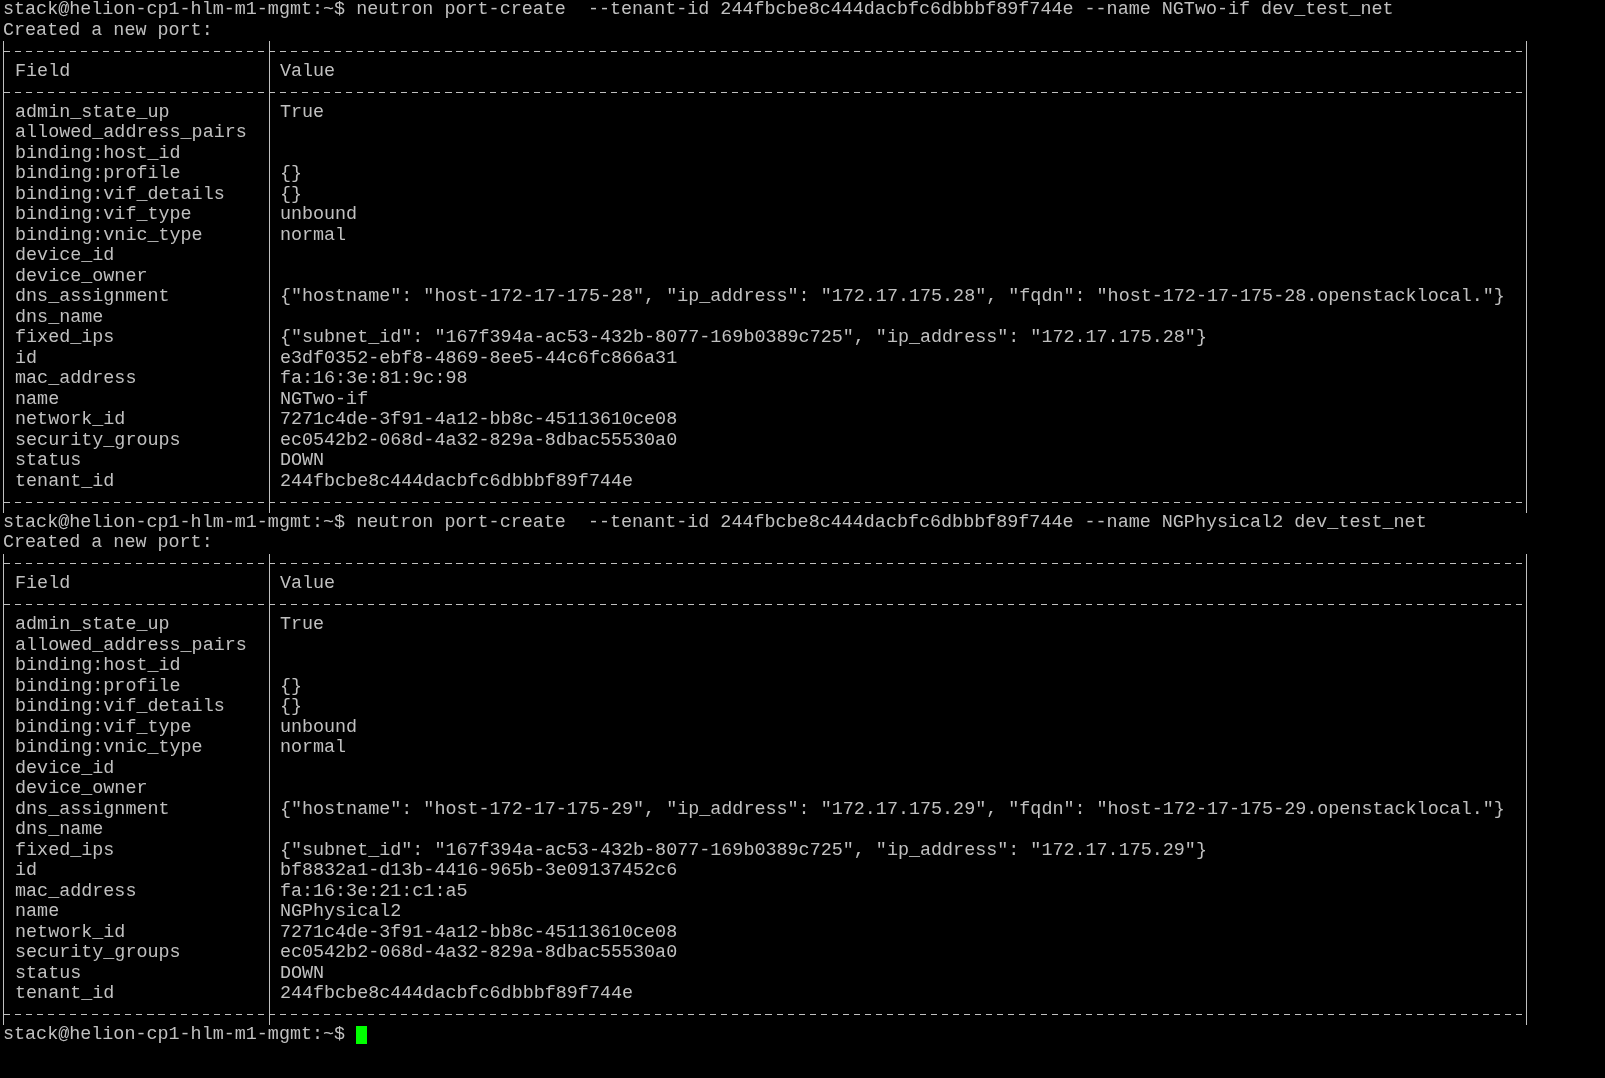 The image size is (1605, 1078). Describe the element at coordinates (361, 1035) in the screenshot. I see `cursor-icon` at that location.